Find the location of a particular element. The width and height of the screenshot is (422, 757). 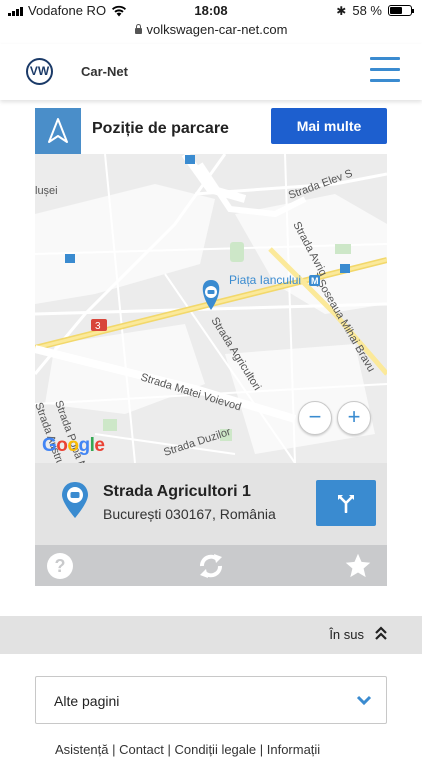

google-logo: Google is located at coordinates (73, 446).